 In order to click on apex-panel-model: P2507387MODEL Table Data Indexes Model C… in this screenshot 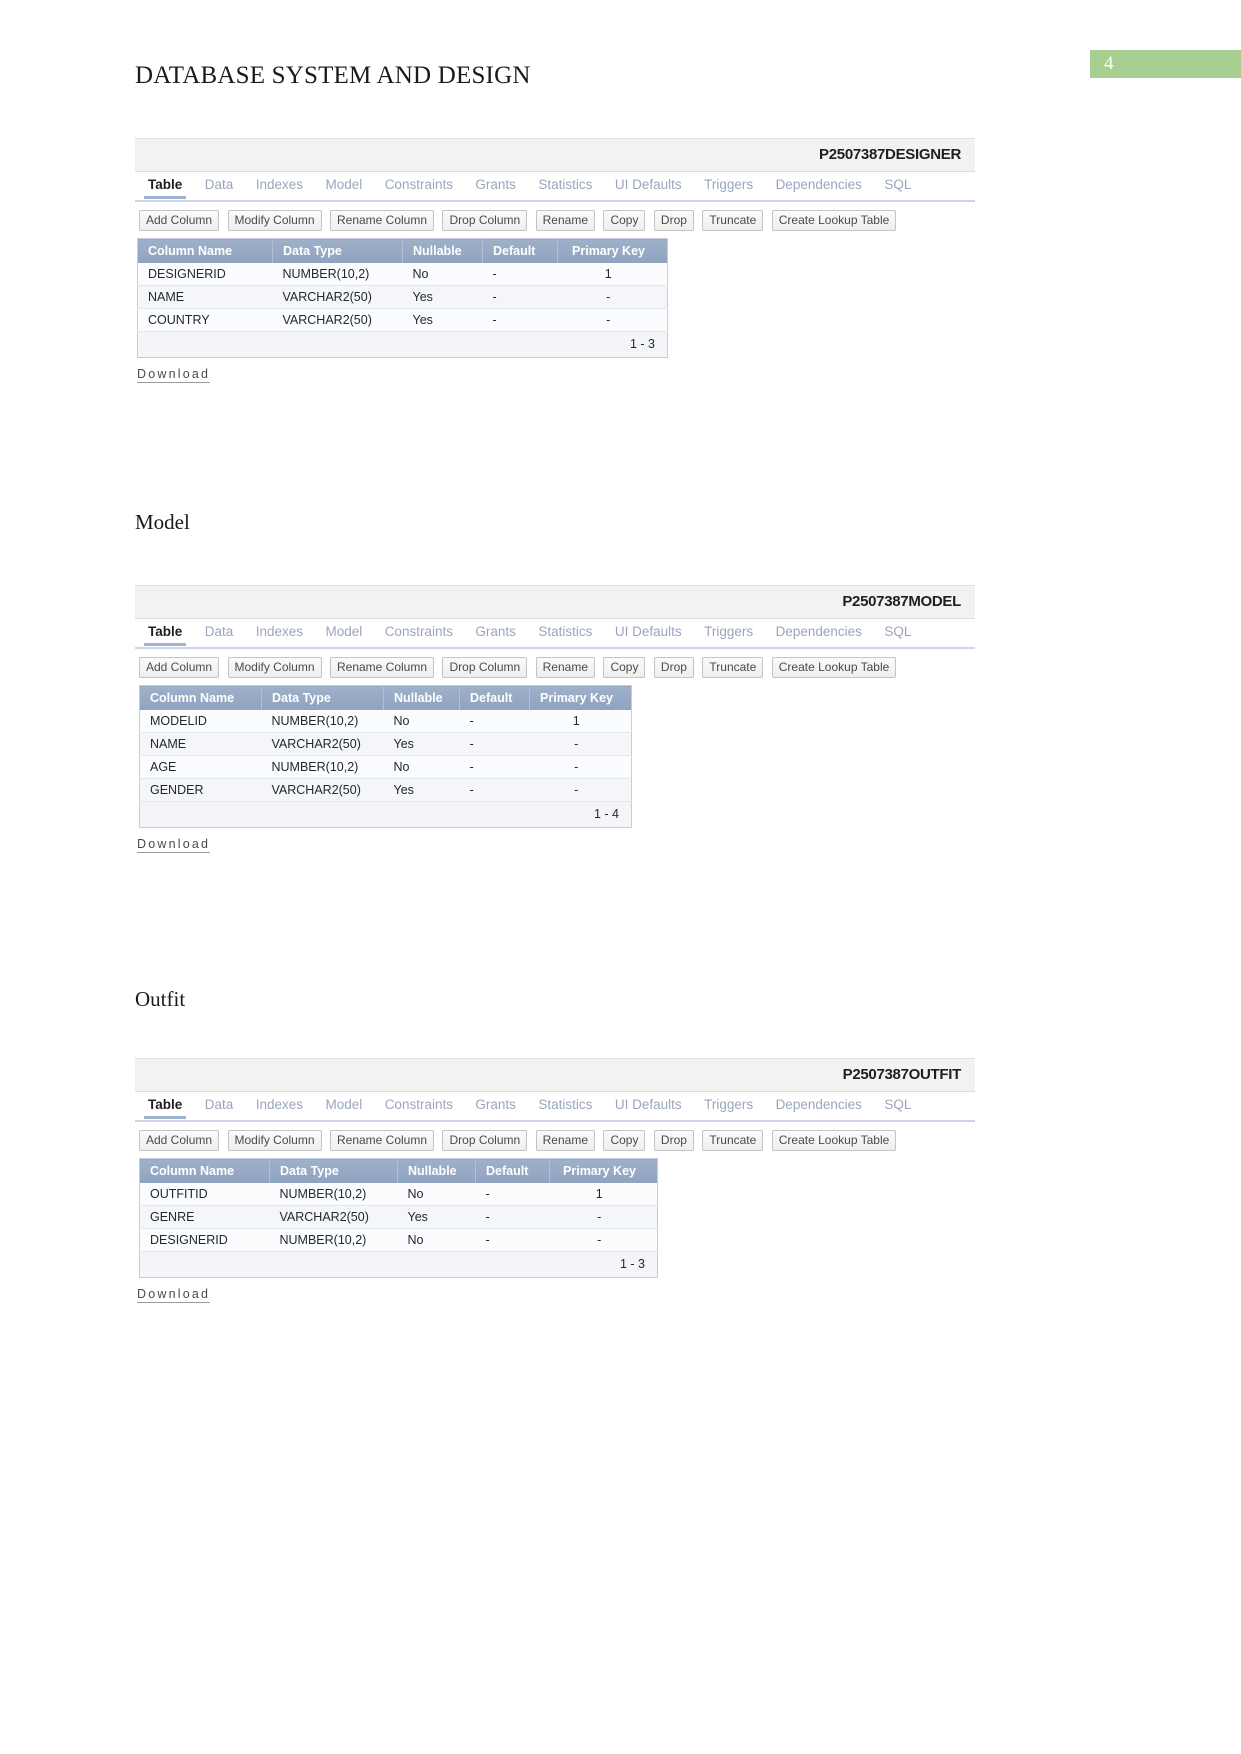, I will do `click(555, 719)`.